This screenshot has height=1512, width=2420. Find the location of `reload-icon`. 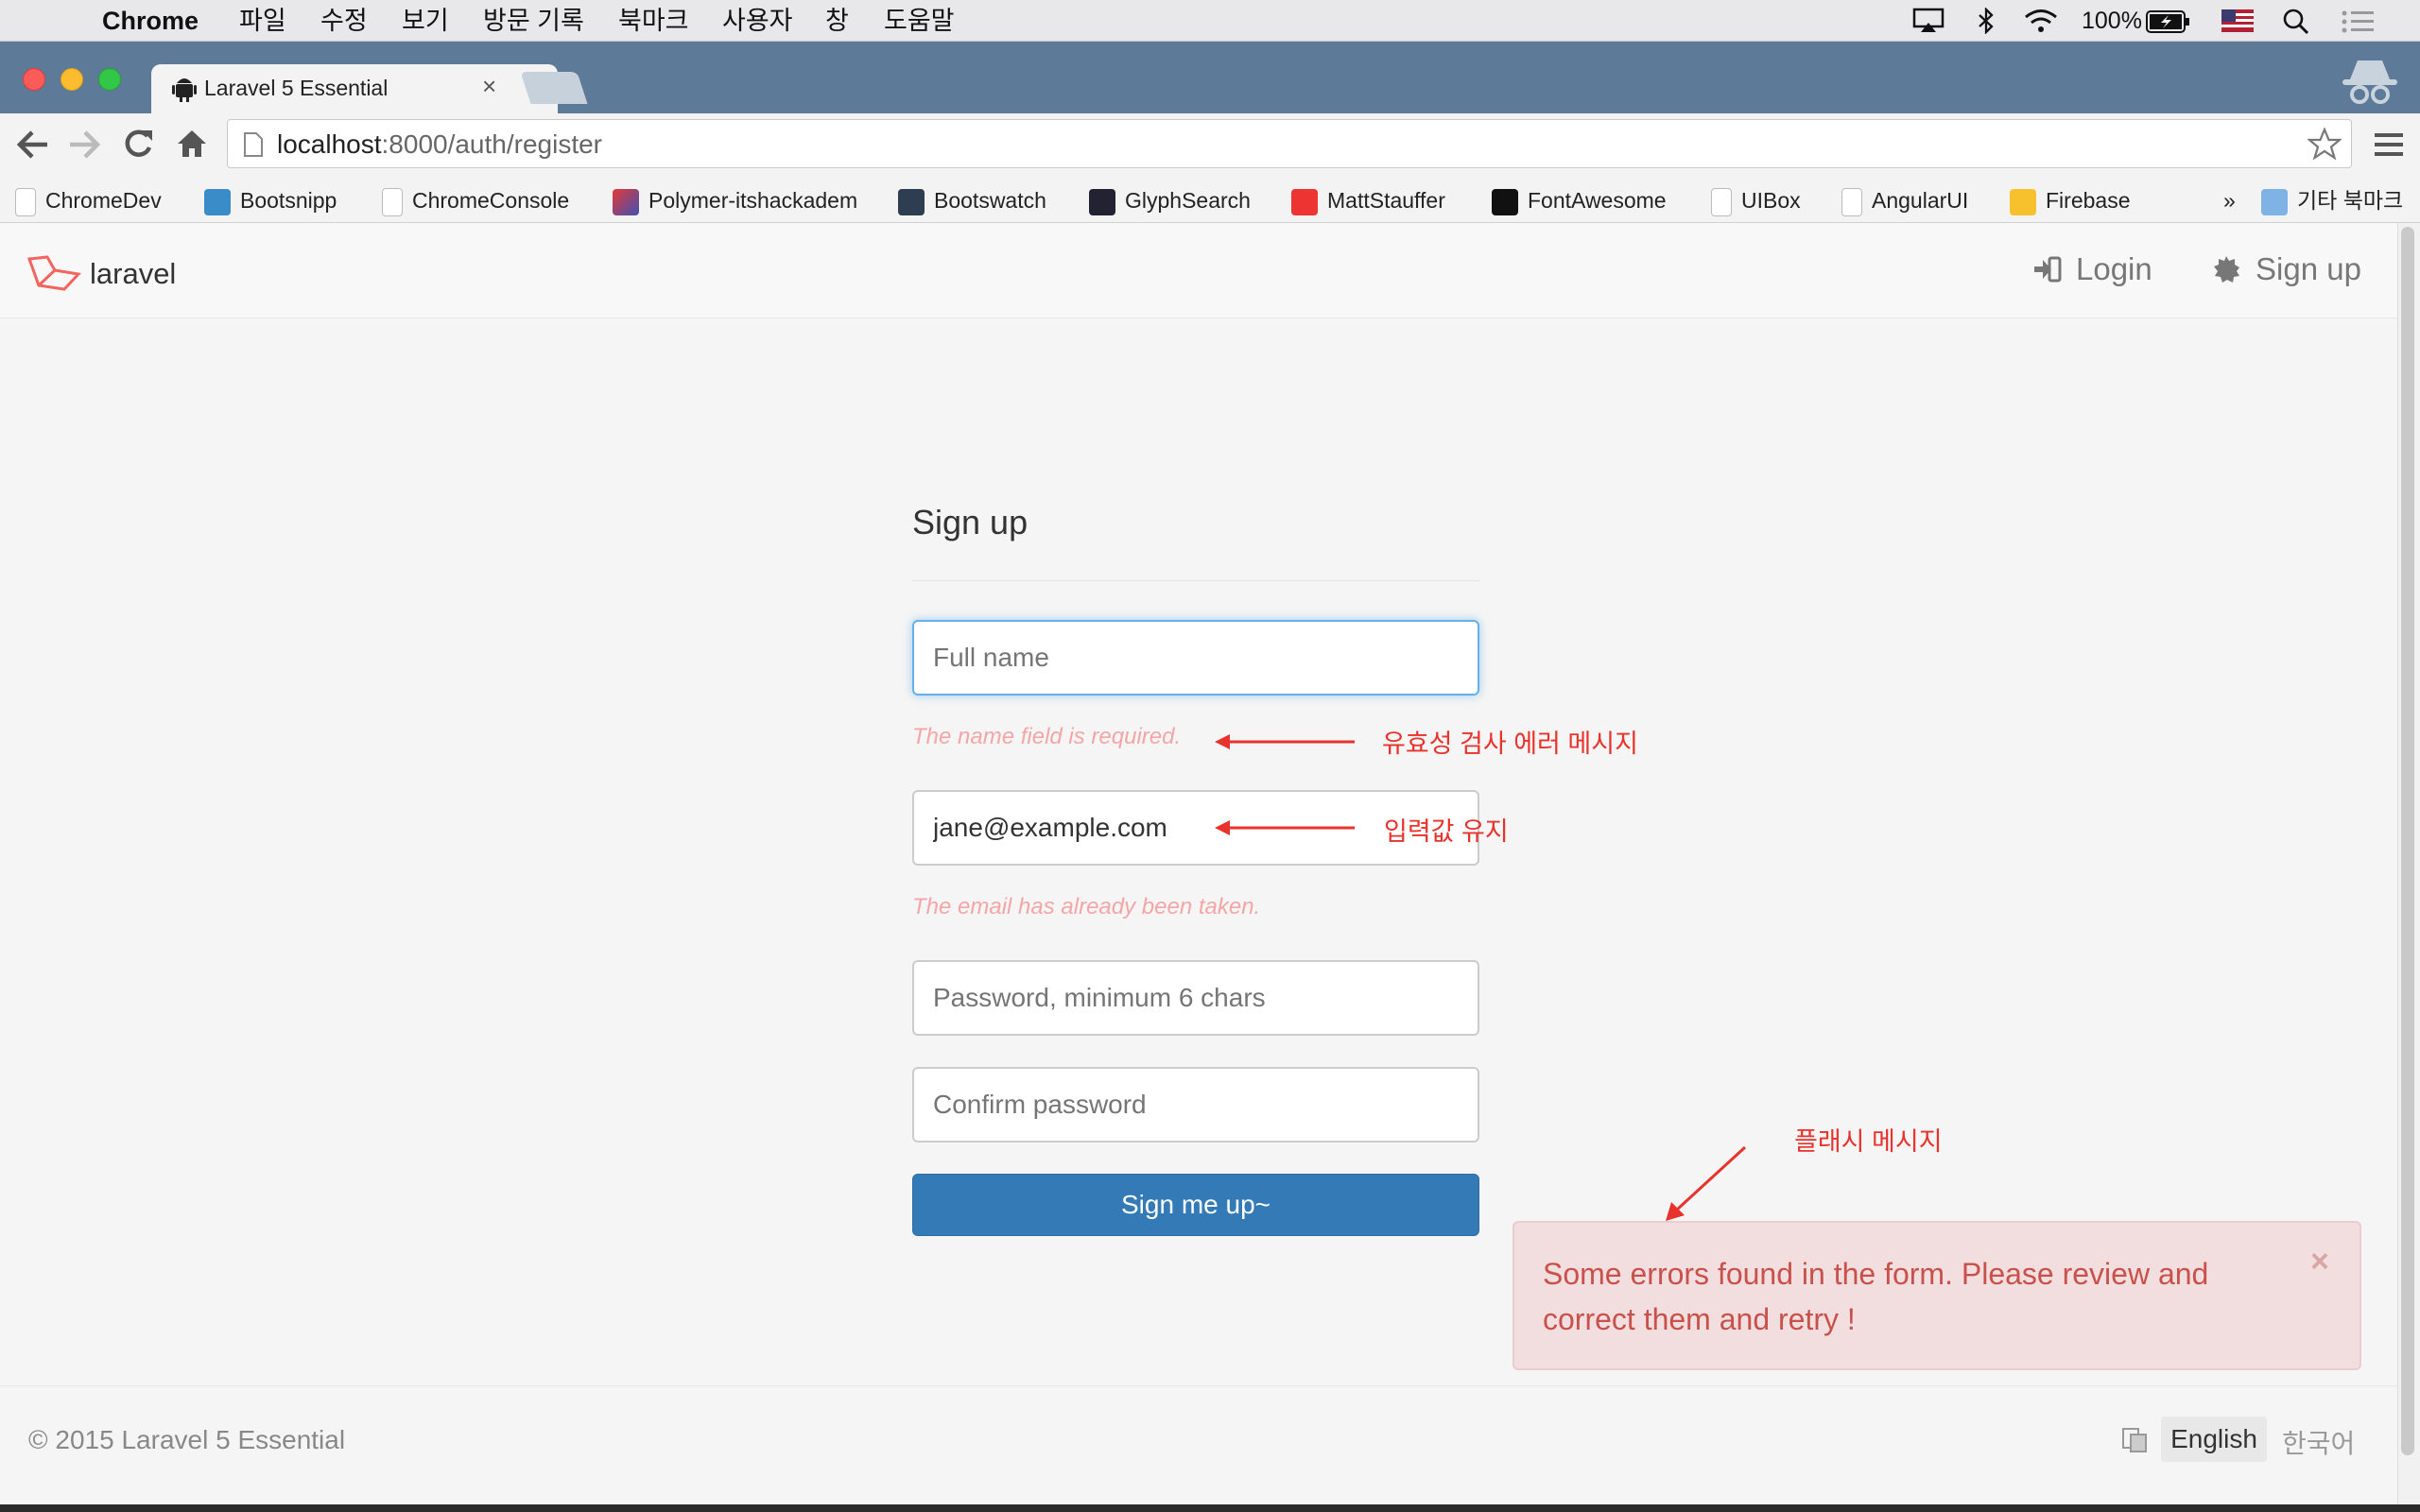

reload-icon is located at coordinates (138, 144).